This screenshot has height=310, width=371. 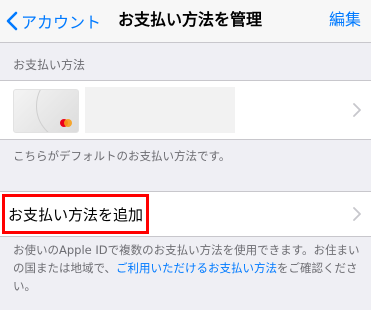 I want to click on back-button: アカウント, so click(x=53, y=21).